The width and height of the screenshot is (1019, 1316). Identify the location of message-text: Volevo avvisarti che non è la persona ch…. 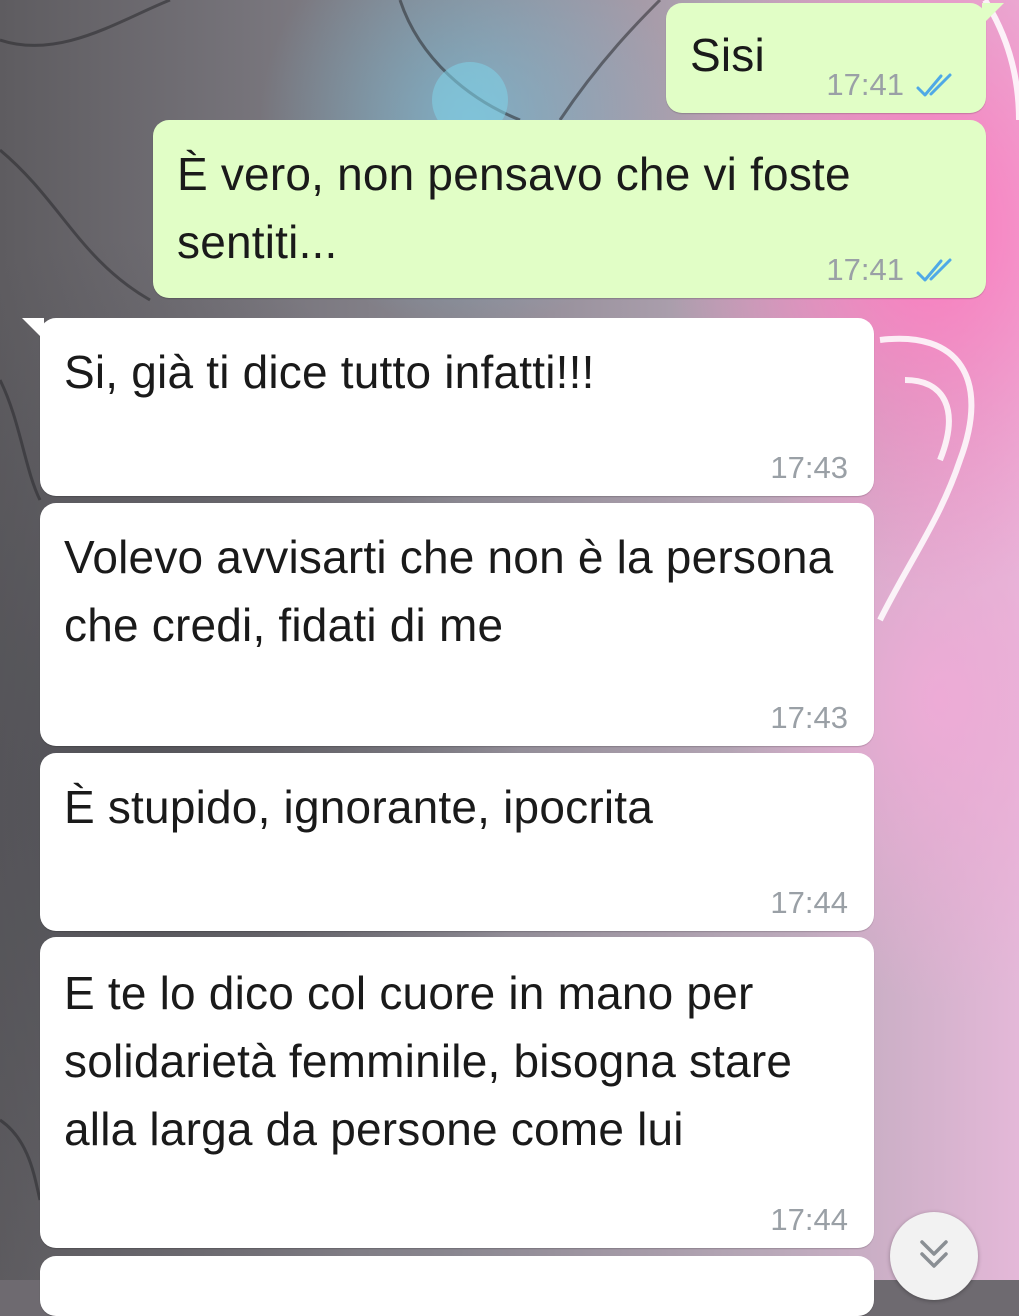
(449, 591).